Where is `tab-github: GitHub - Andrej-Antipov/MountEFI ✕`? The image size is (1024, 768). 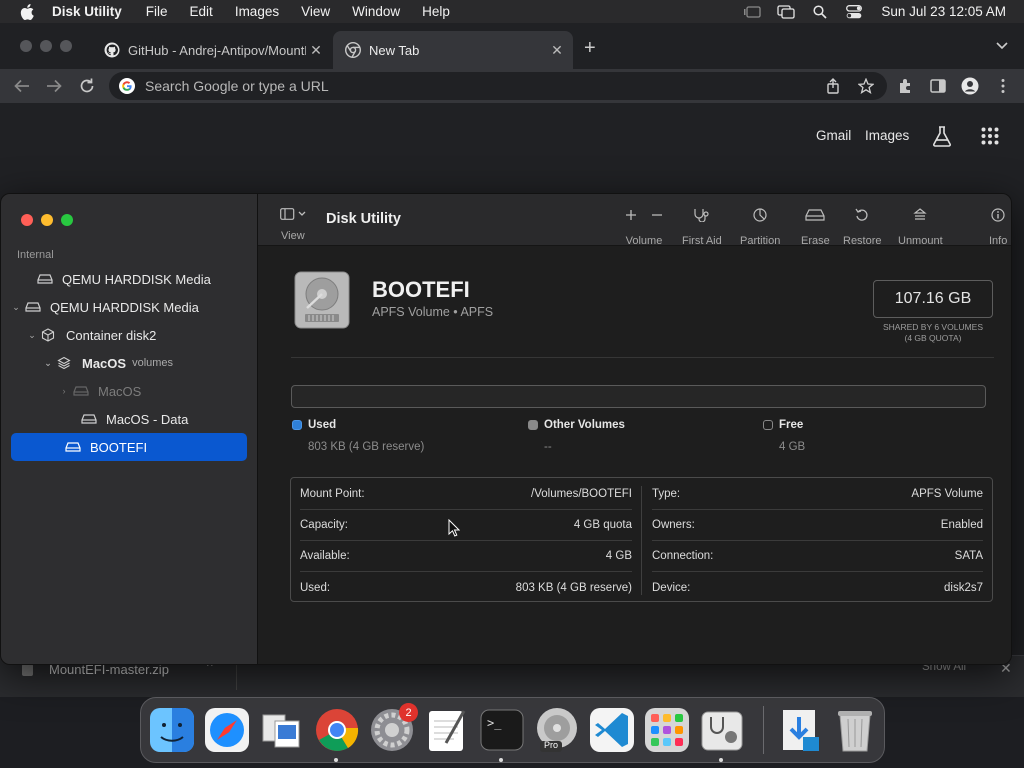
tab-github: GitHub - Andrej-Antipov/MountEFI ✕ is located at coordinates (212, 50).